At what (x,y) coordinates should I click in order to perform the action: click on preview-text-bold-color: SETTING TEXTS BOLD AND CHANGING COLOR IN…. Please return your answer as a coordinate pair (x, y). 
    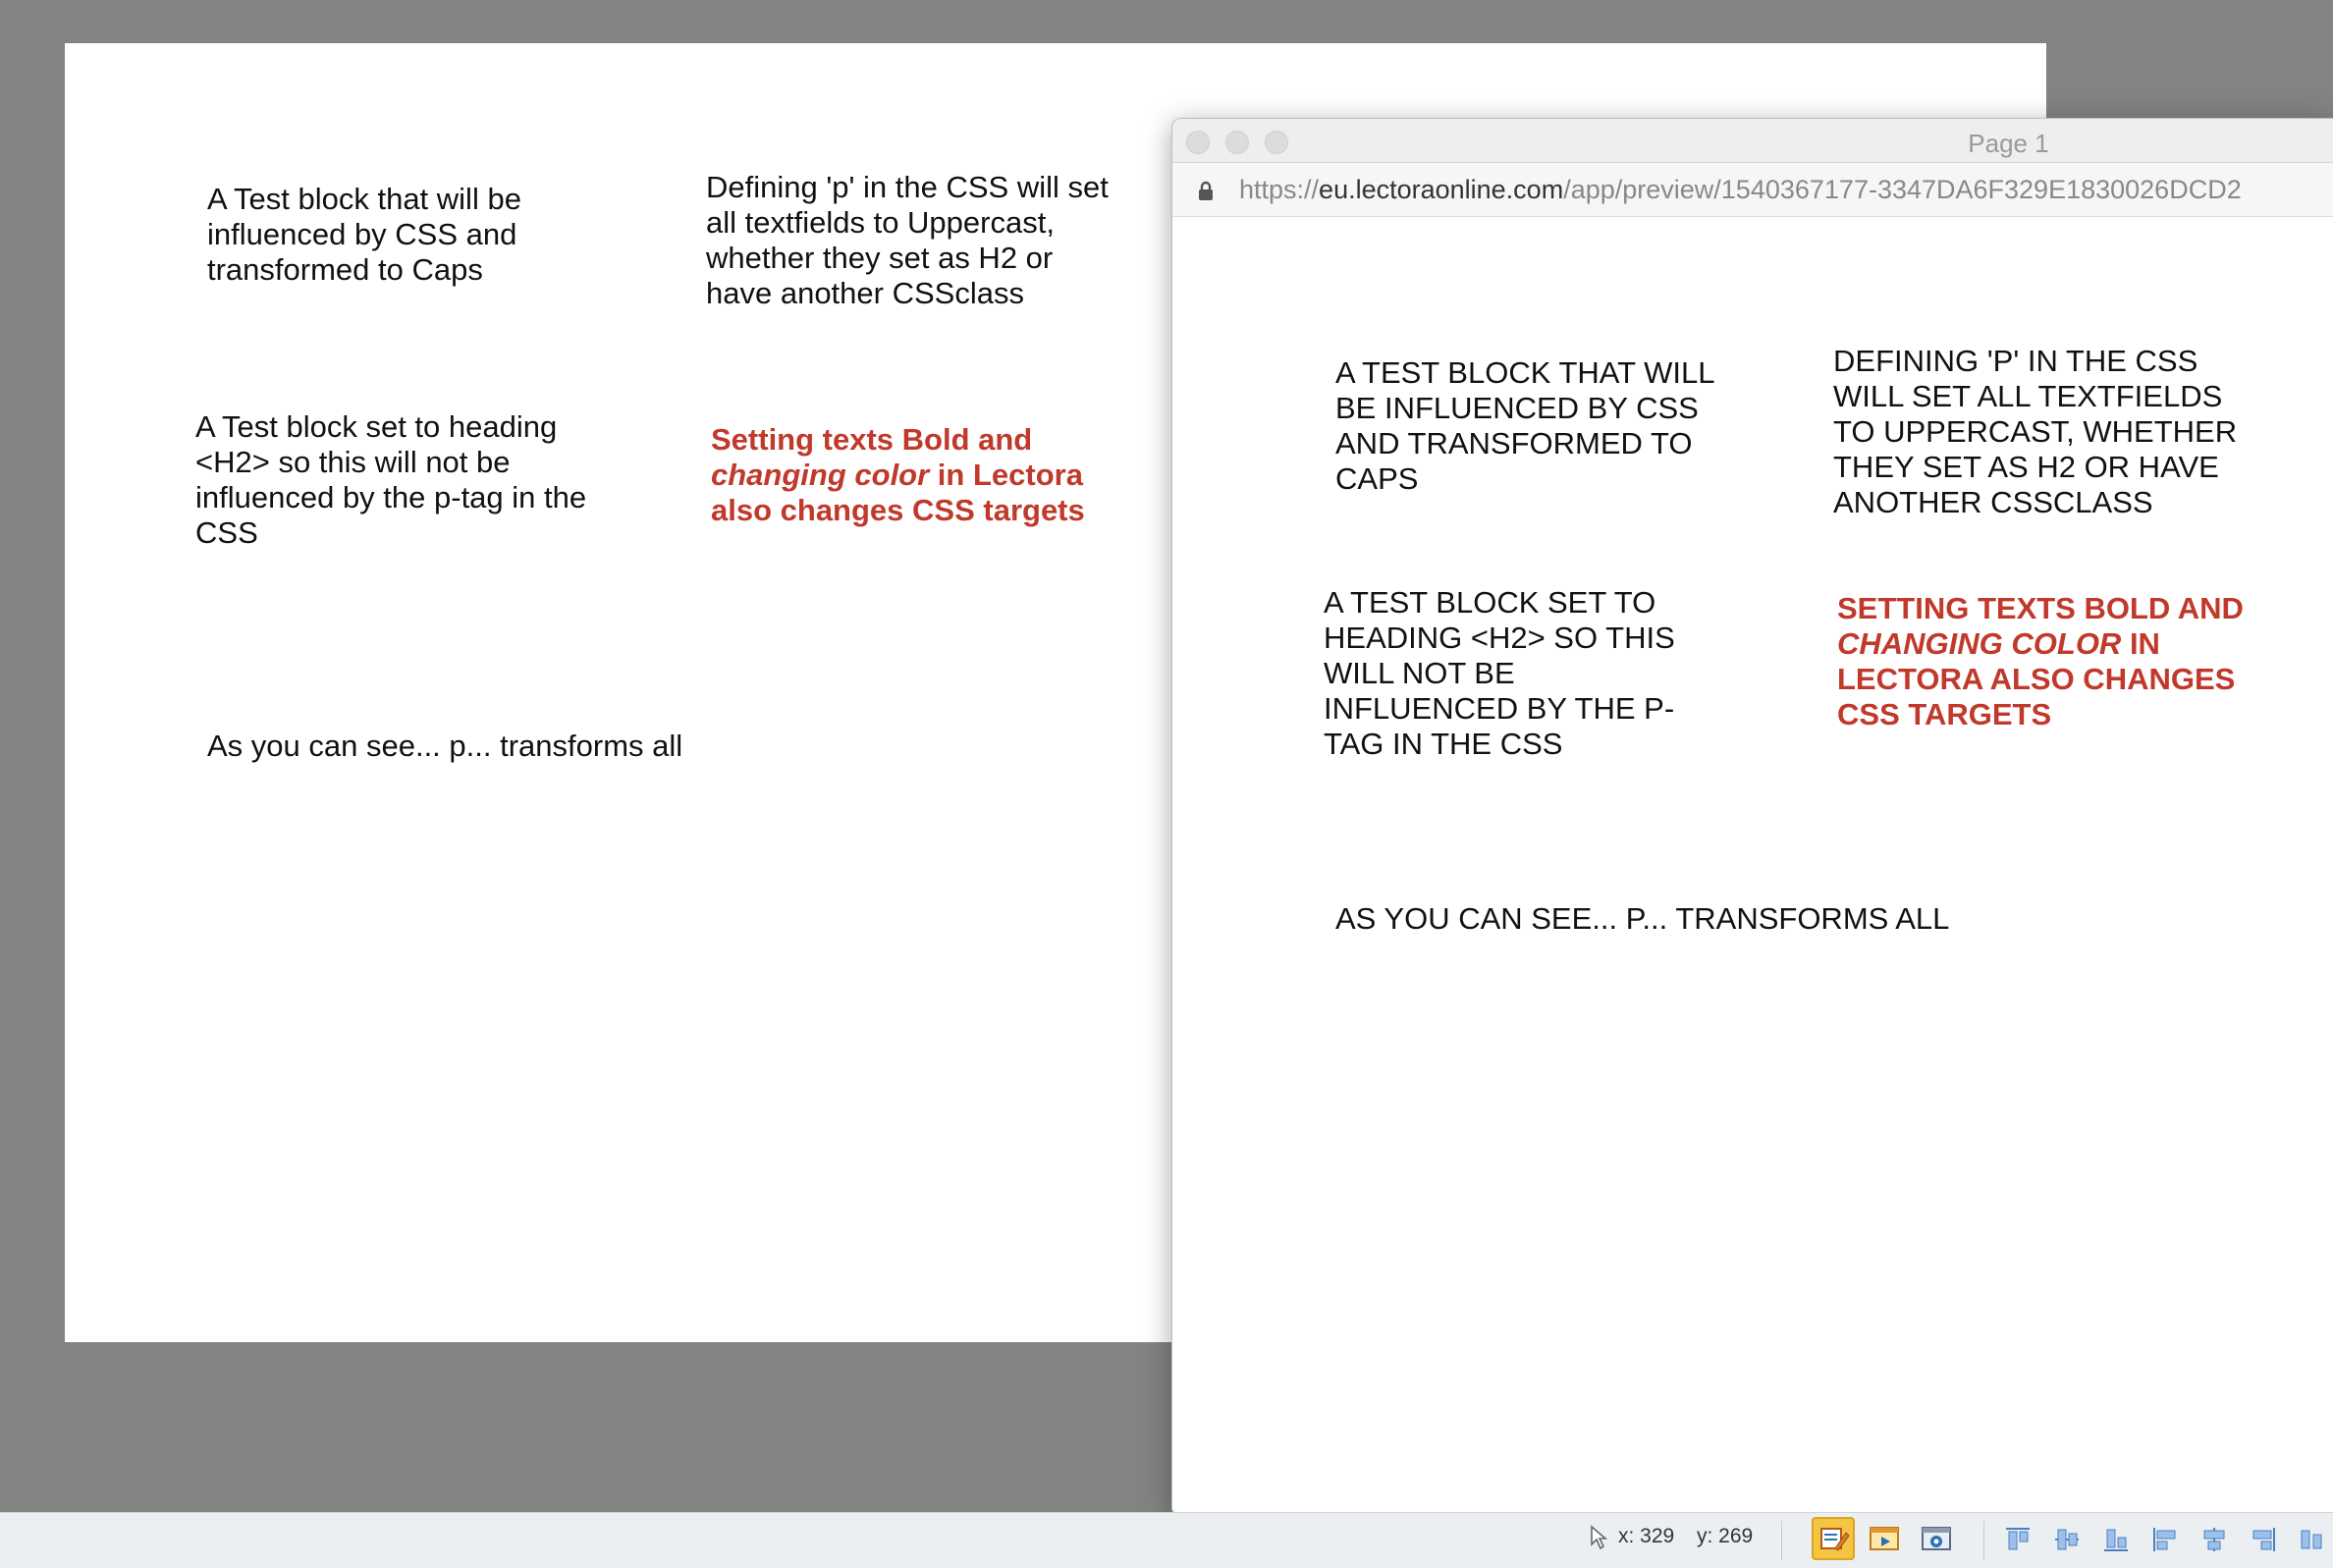
    Looking at the image, I should click on (2044, 661).